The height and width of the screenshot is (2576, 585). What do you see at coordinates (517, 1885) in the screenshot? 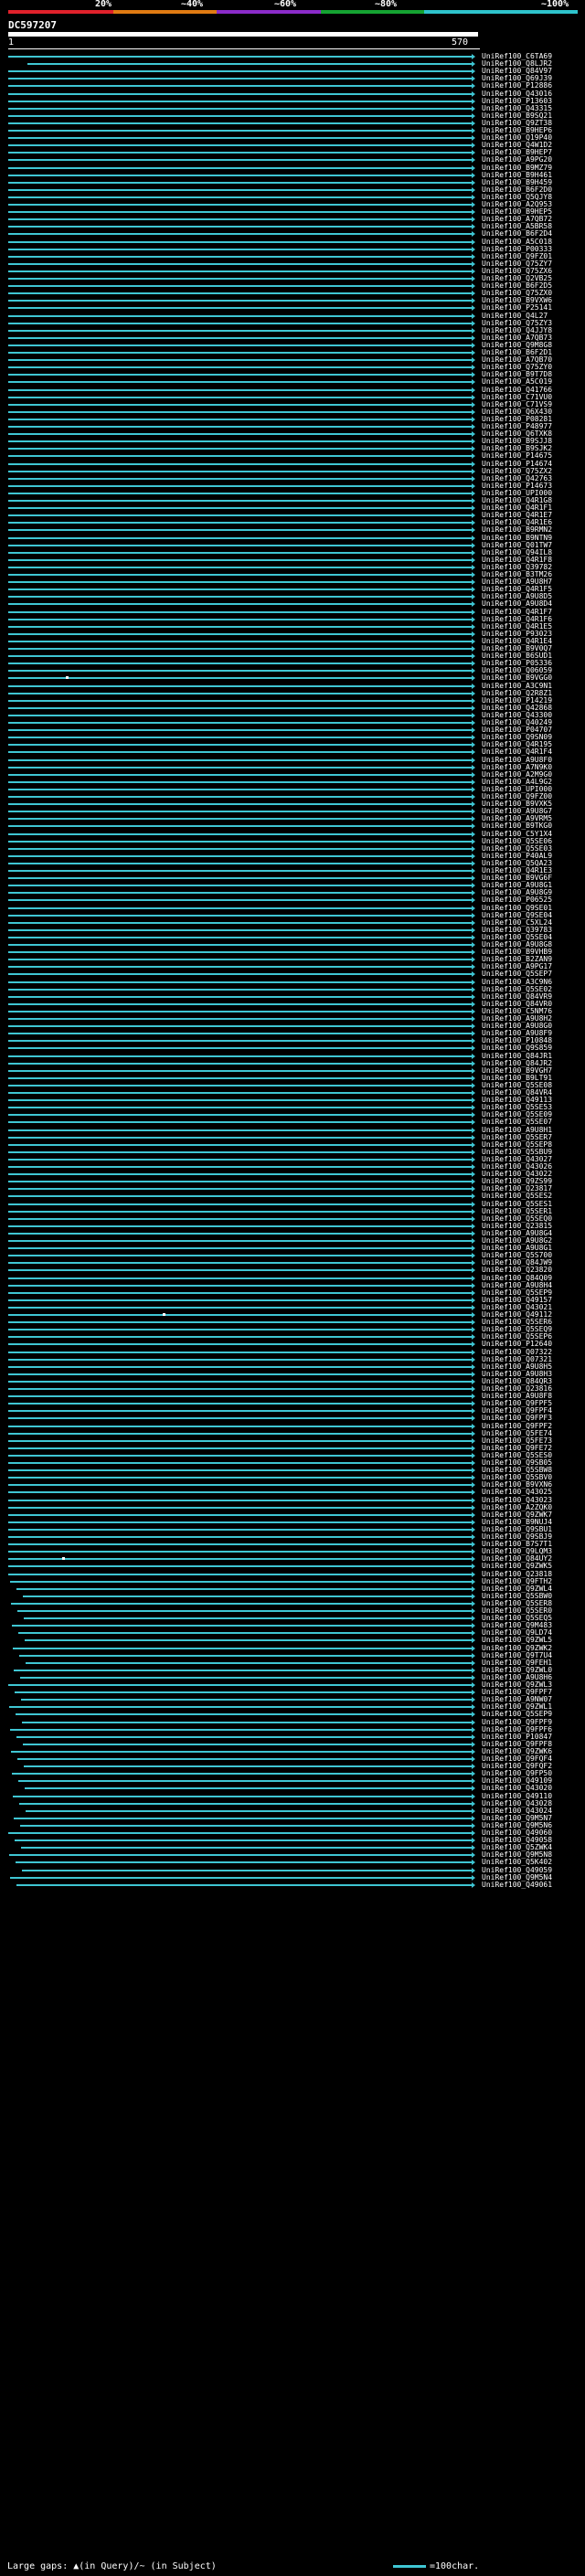
I see `hit-label: UniRef100_Q49061` at bounding box center [517, 1885].